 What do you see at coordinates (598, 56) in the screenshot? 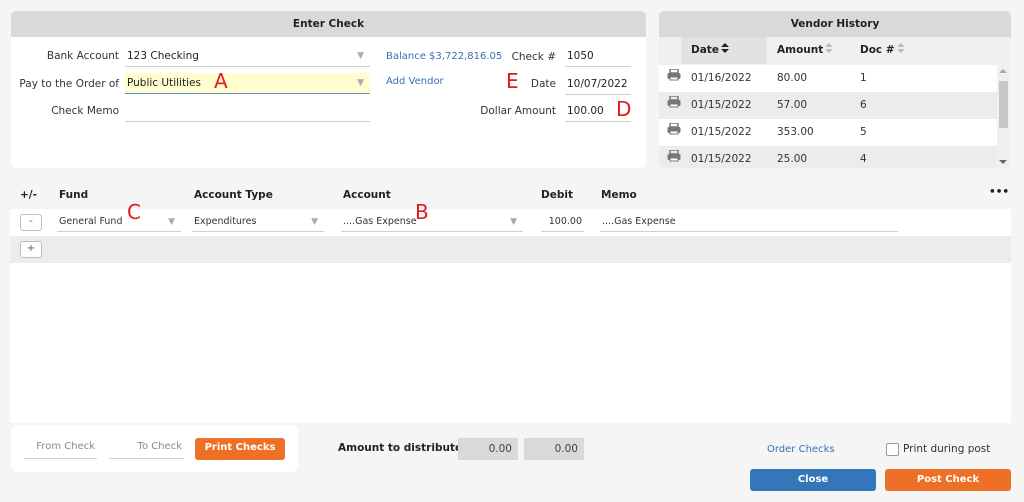
I see `check-number-input: 1050` at bounding box center [598, 56].